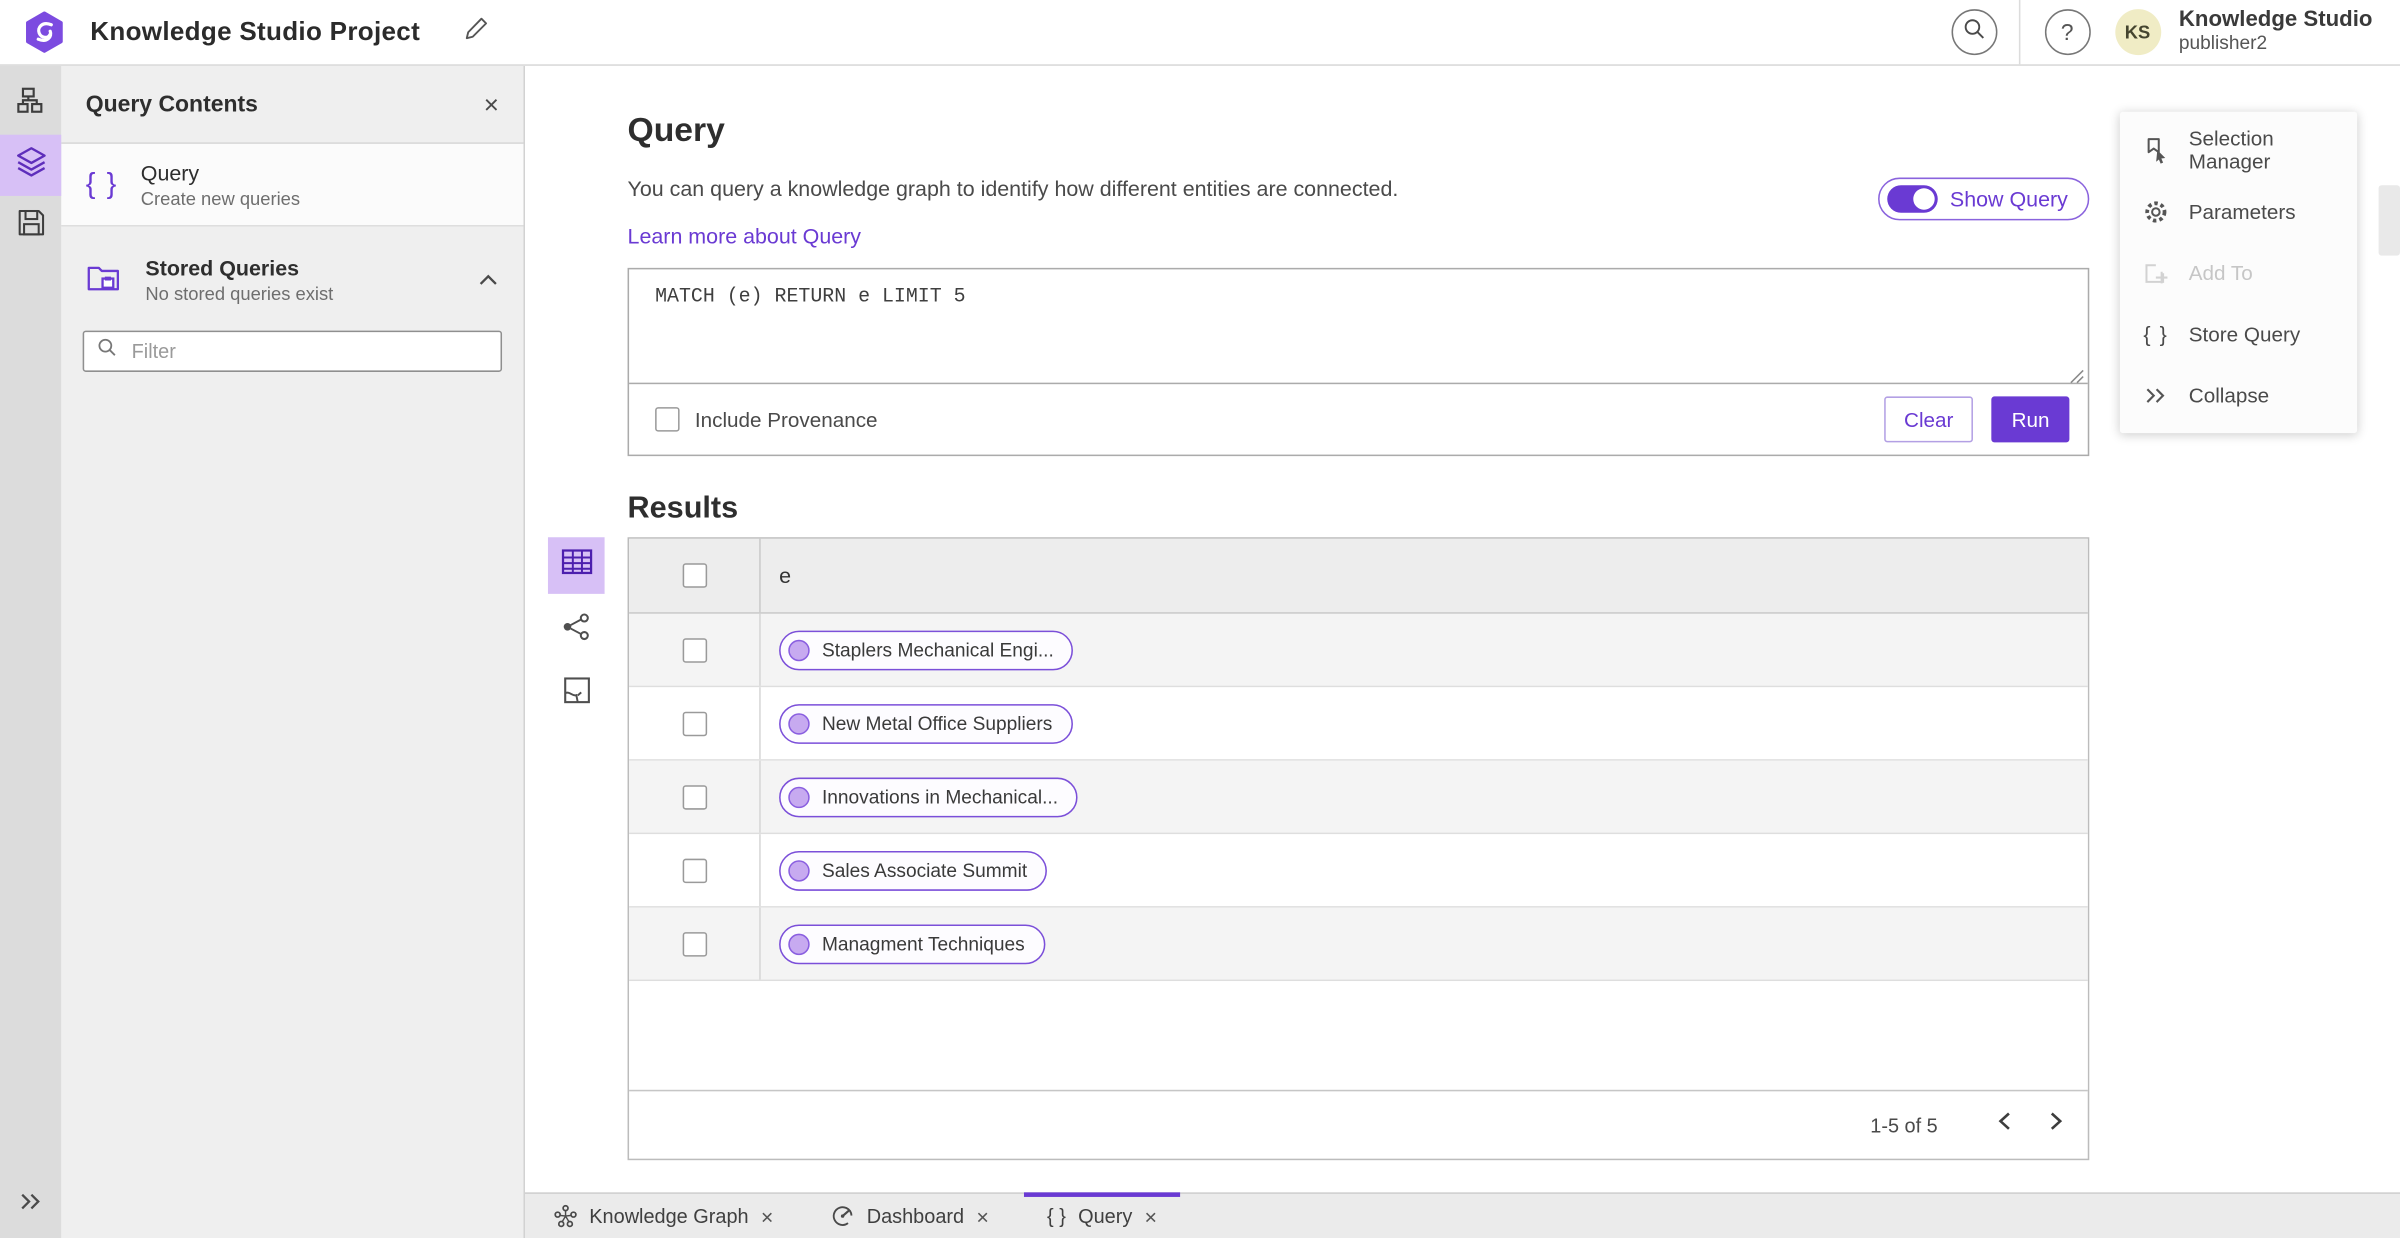 This screenshot has width=2400, height=1238. I want to click on knowledge-graph-icon, so click(565, 1216).